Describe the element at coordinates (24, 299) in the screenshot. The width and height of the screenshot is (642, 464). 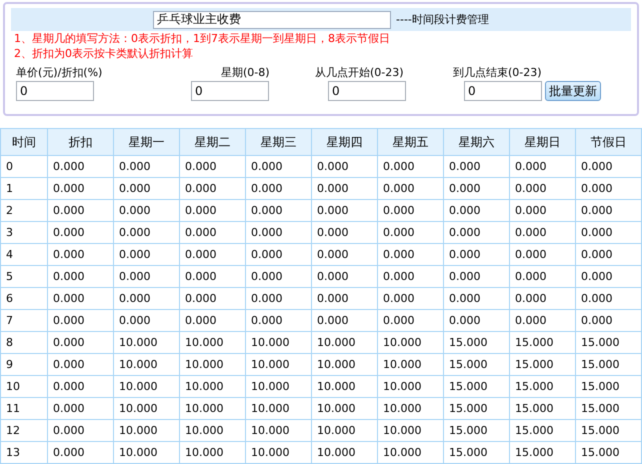
I see `table-cell: 6` at that location.